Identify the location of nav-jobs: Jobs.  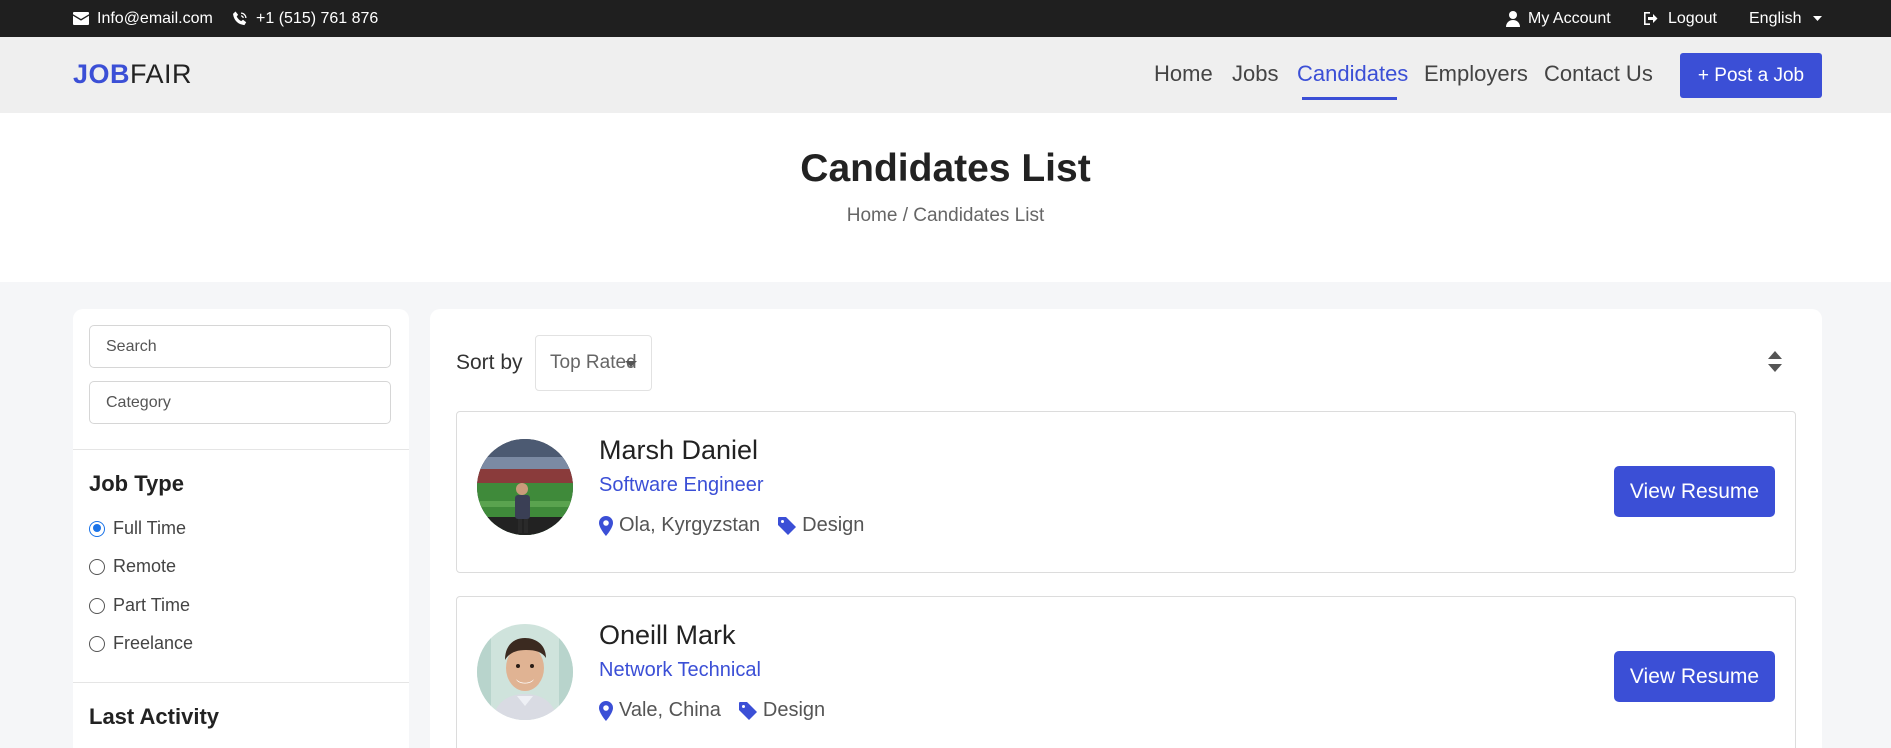
(1255, 74).